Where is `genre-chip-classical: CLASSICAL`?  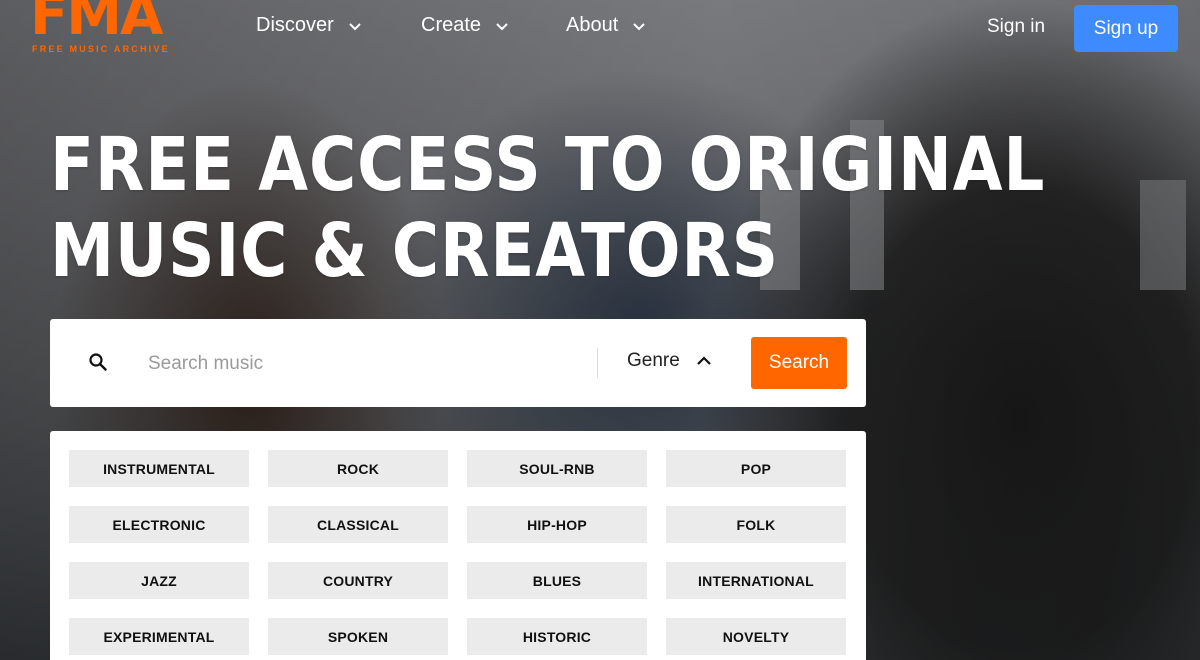 genre-chip-classical: CLASSICAL is located at coordinates (358, 524).